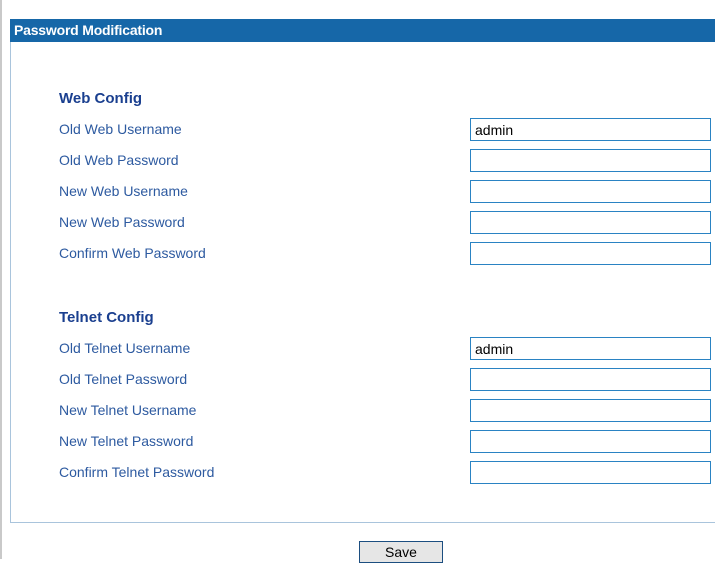 The image size is (715, 563). Describe the element at coordinates (590, 348) in the screenshot. I see `old-telnet-username-field` at that location.